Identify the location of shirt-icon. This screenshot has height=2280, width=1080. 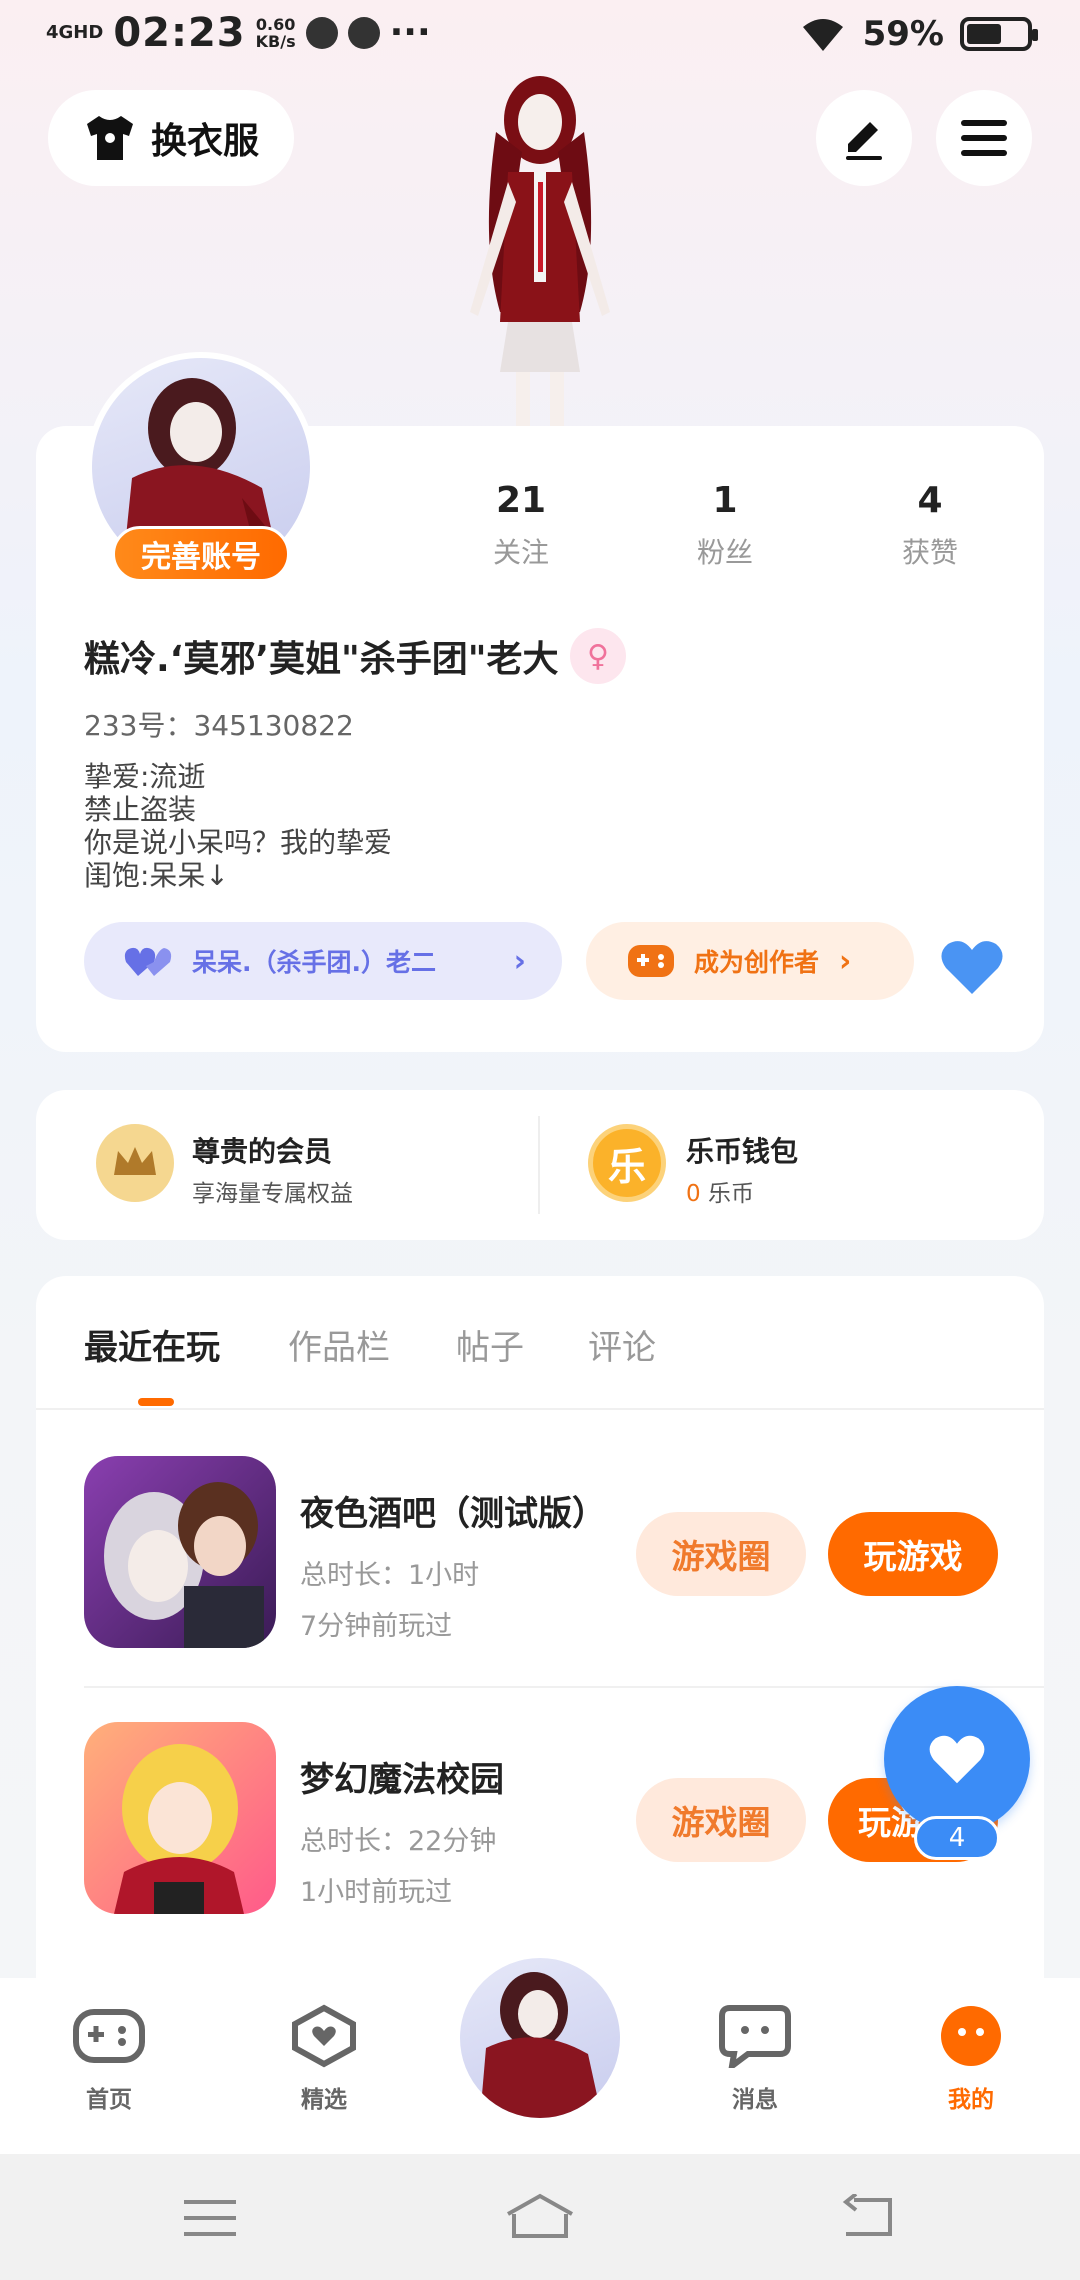
(109, 138).